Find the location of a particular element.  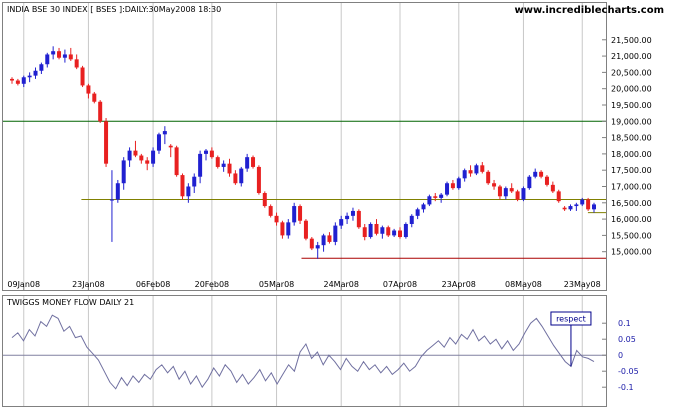

price-x-tick-label: 23Jan08 is located at coordinates (88, 284).